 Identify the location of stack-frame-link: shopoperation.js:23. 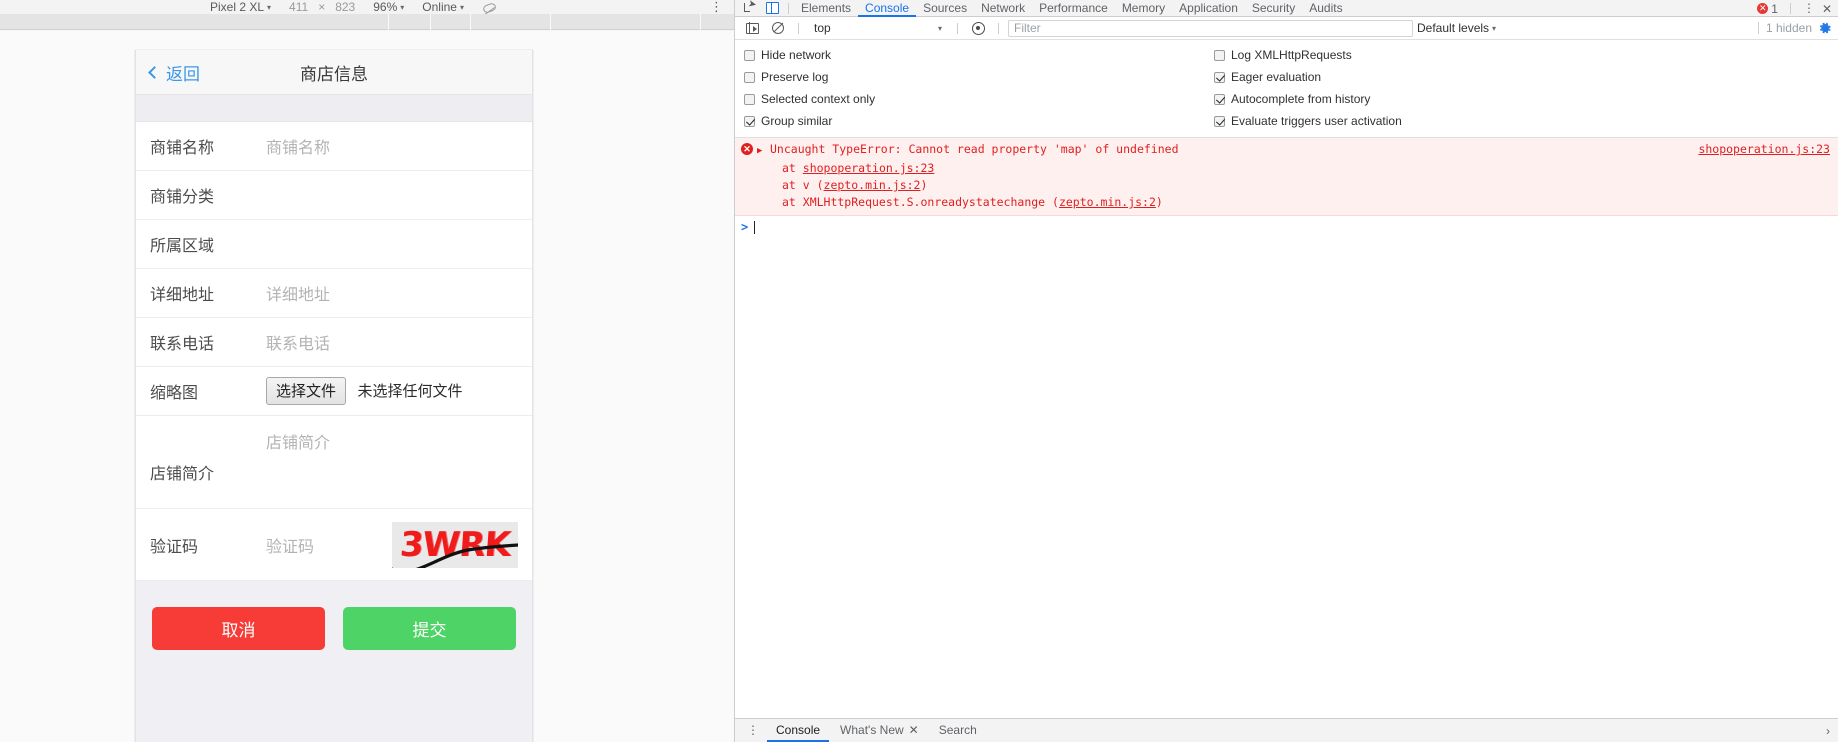
(869, 168).